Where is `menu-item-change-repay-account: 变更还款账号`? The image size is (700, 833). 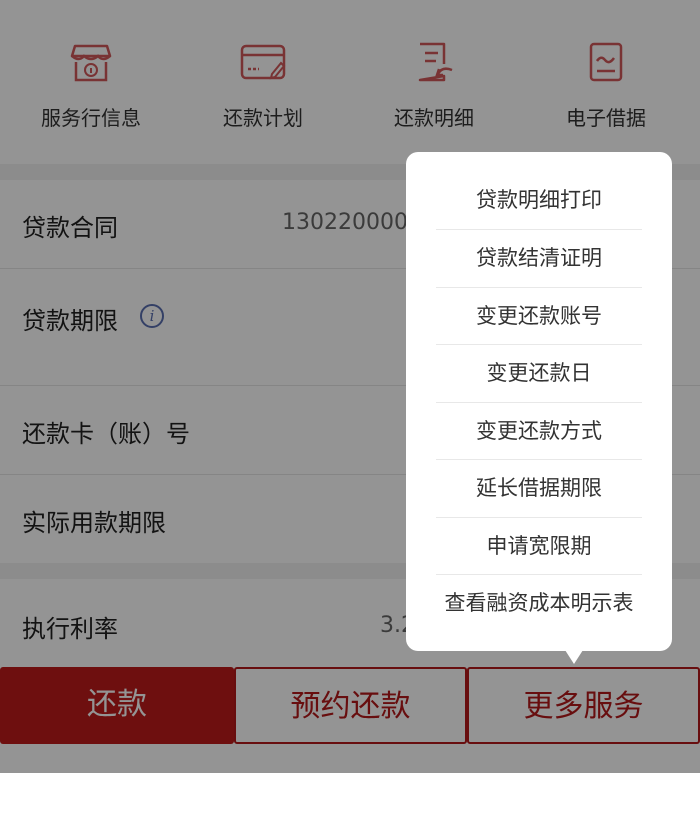 menu-item-change-repay-account: 变更还款账号 is located at coordinates (539, 316).